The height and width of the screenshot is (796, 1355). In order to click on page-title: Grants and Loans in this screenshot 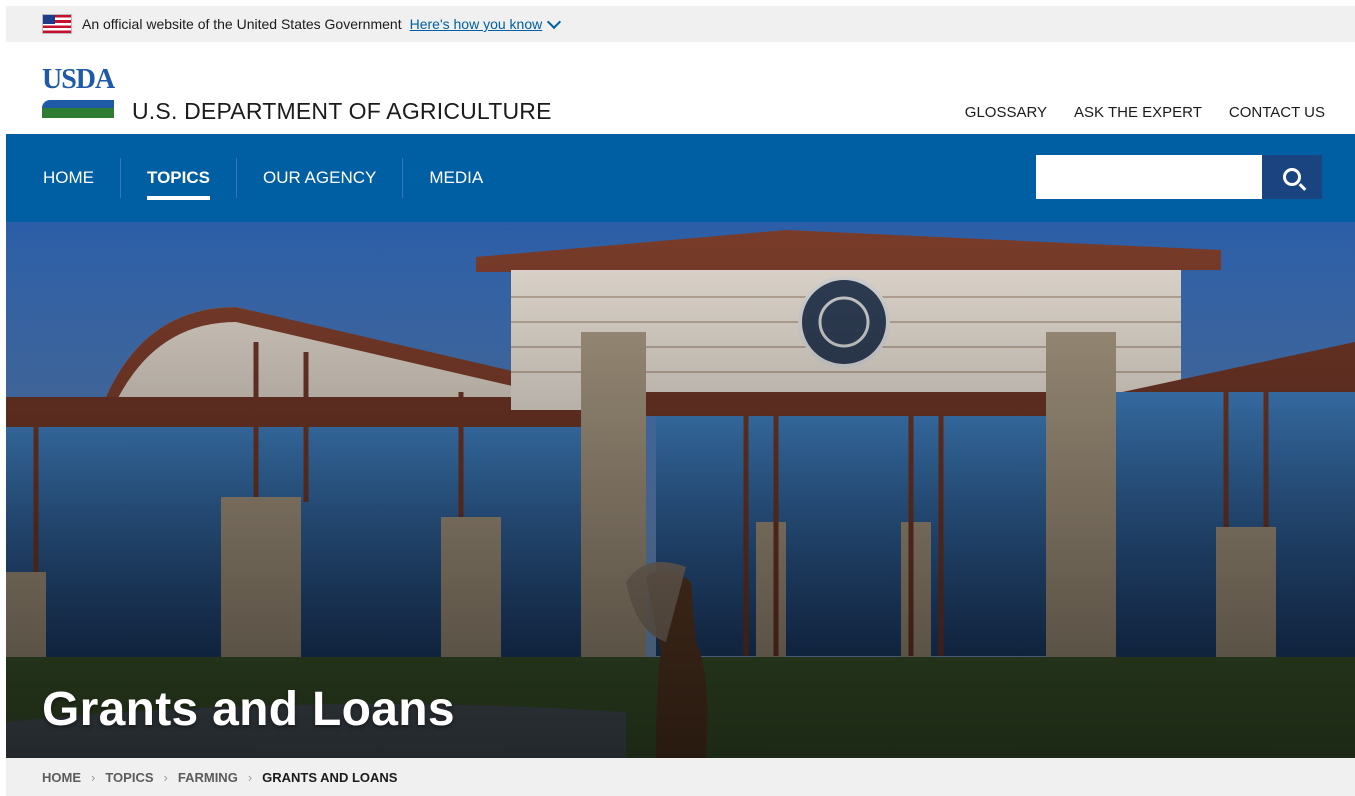, I will do `click(248, 709)`.